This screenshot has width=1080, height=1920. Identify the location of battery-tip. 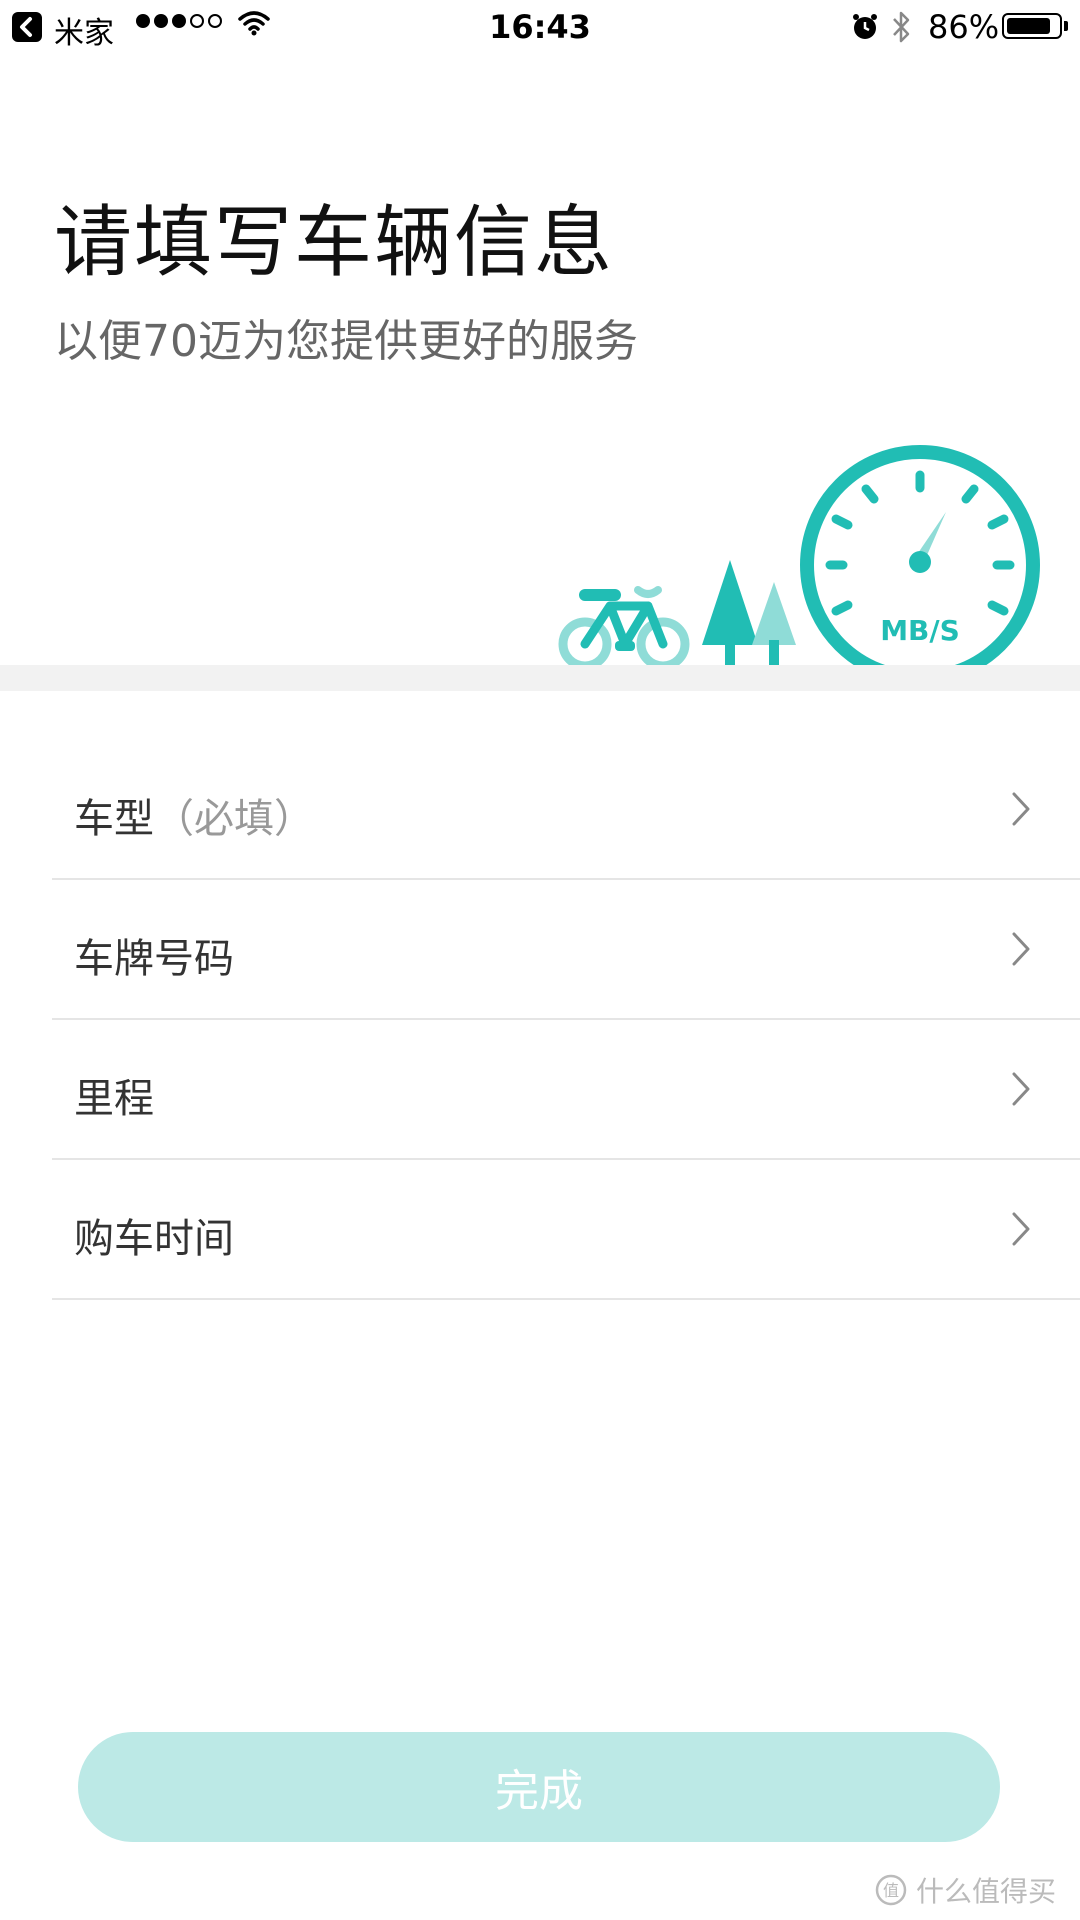
(1066, 26).